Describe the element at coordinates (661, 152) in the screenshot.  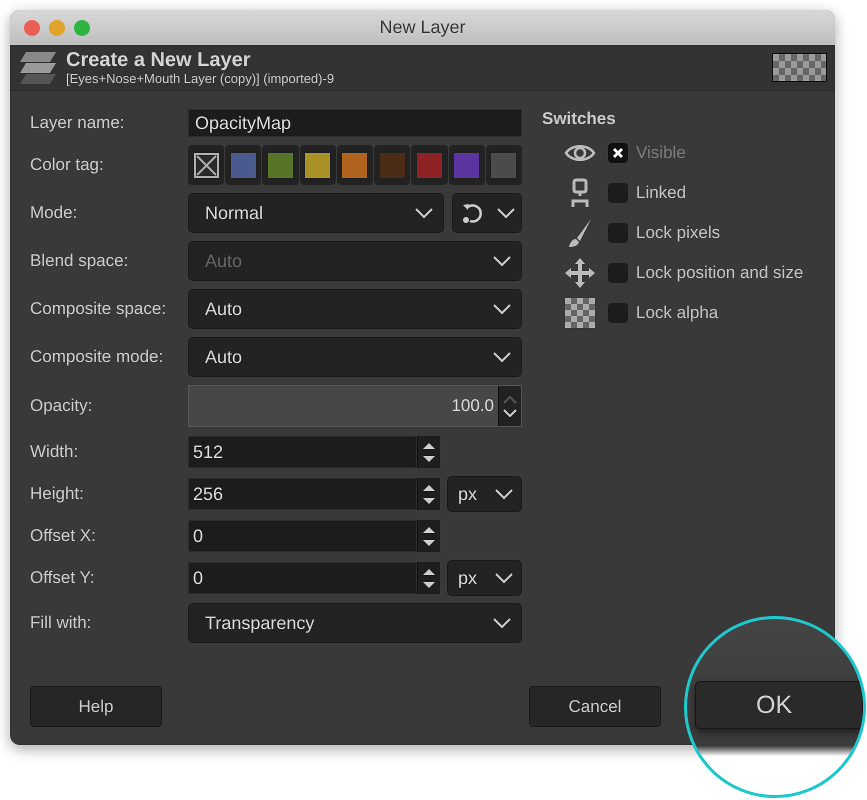
I see `switch-label: Visible` at that location.